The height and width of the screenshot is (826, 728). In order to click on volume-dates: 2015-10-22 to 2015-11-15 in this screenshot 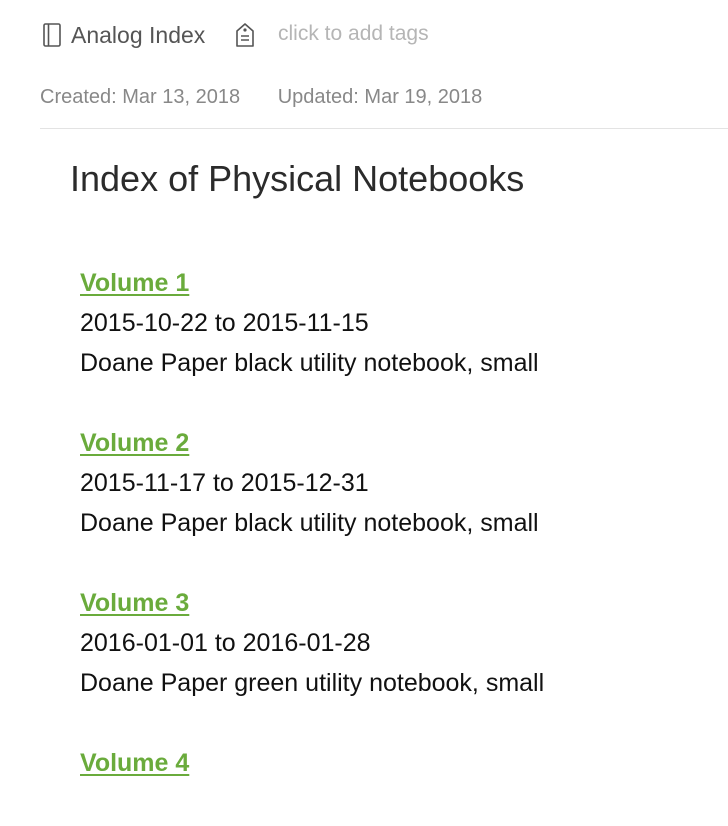, I will do `click(224, 323)`.